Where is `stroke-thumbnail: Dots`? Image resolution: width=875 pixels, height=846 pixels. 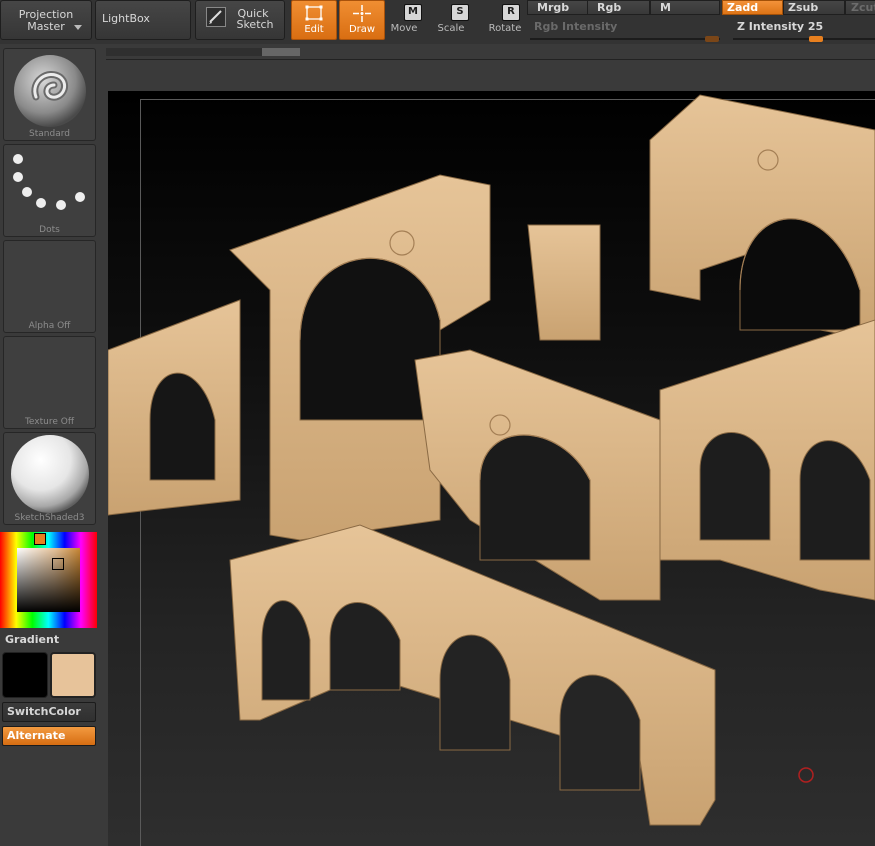 stroke-thumbnail: Dots is located at coordinates (49, 190).